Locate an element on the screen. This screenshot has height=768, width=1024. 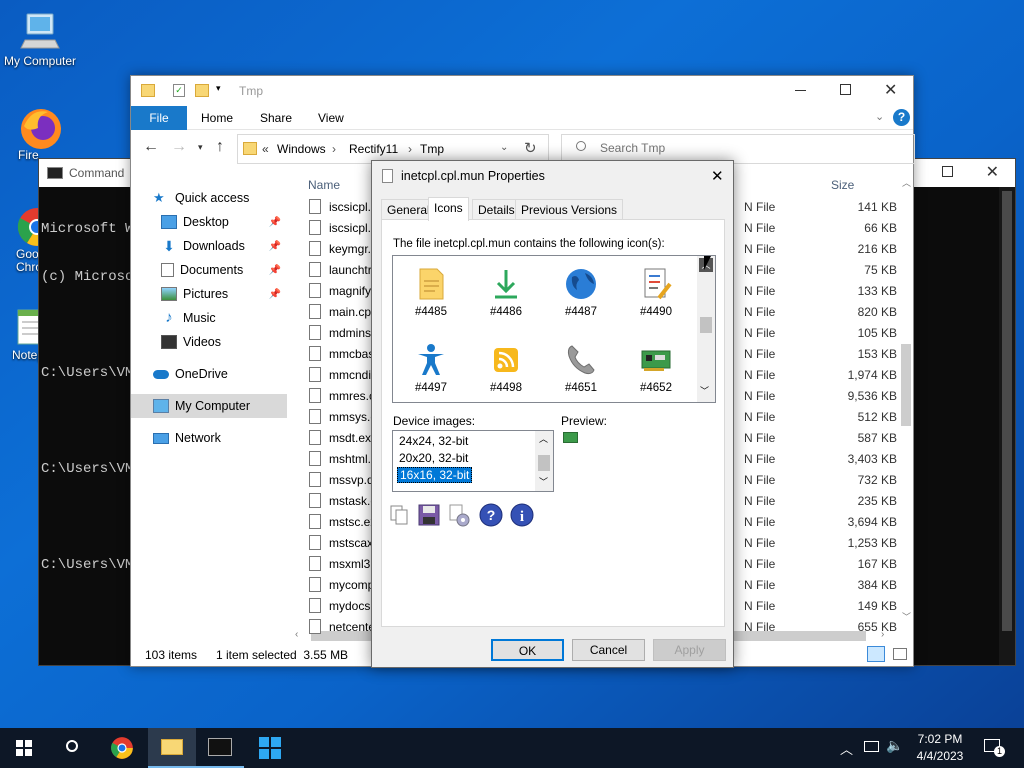
breadcrumb-tmp: Tmp is located at coordinates (432, 149).